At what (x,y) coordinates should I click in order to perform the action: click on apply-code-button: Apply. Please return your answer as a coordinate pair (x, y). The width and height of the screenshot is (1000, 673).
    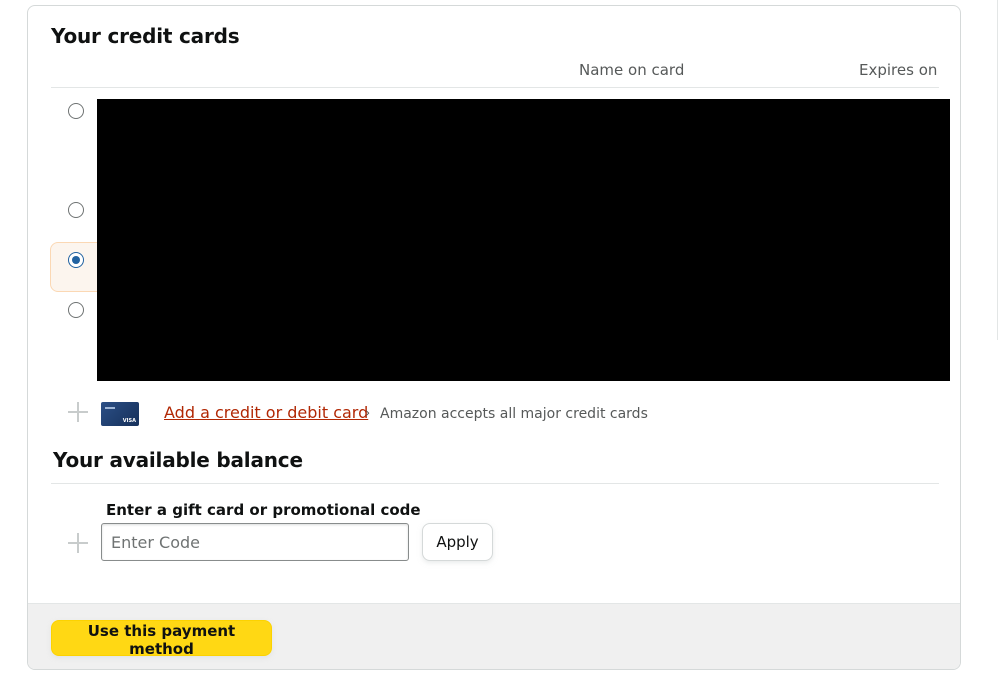
    Looking at the image, I should click on (457, 542).